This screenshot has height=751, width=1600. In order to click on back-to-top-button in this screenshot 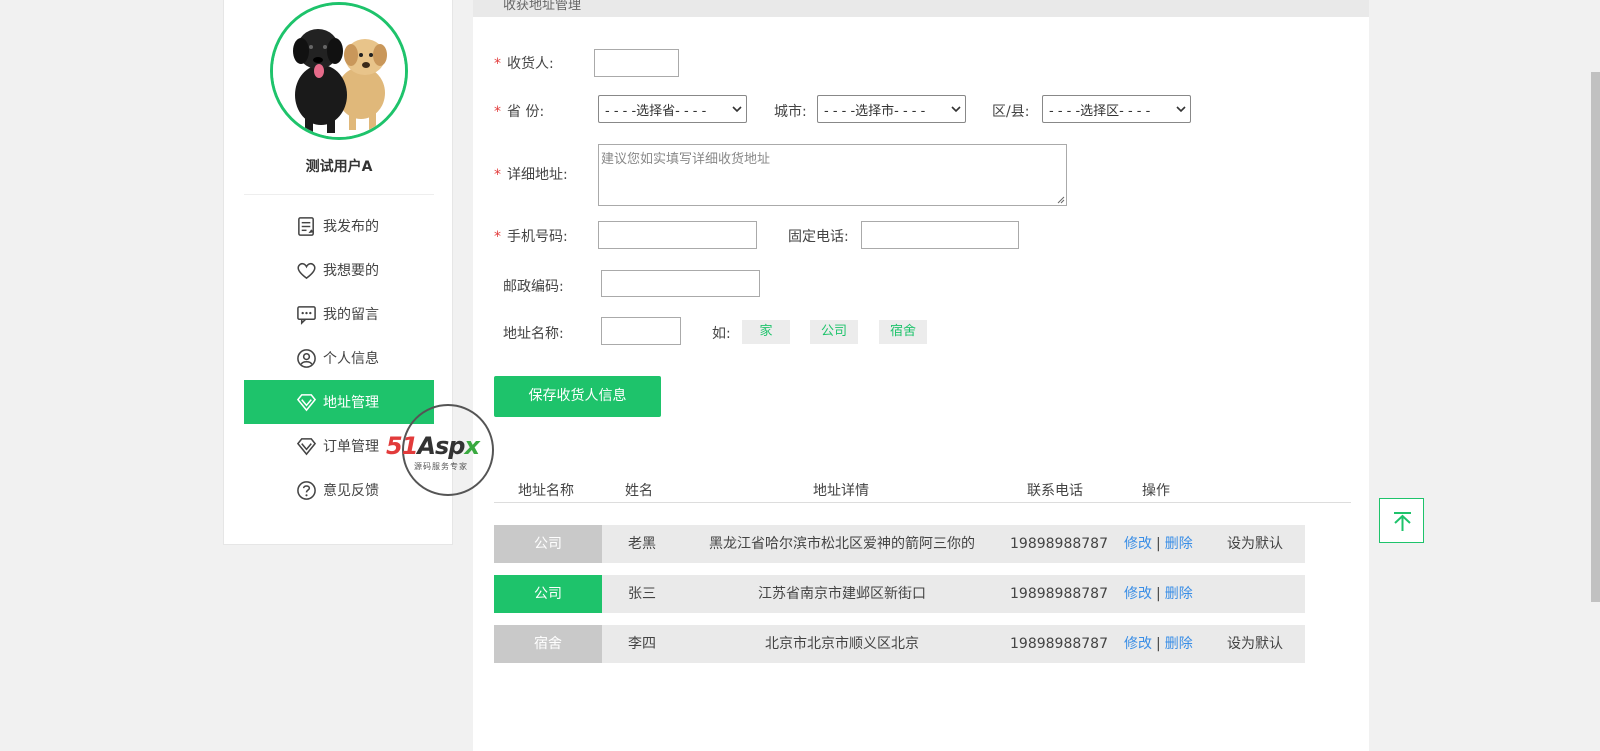, I will do `click(1401, 520)`.